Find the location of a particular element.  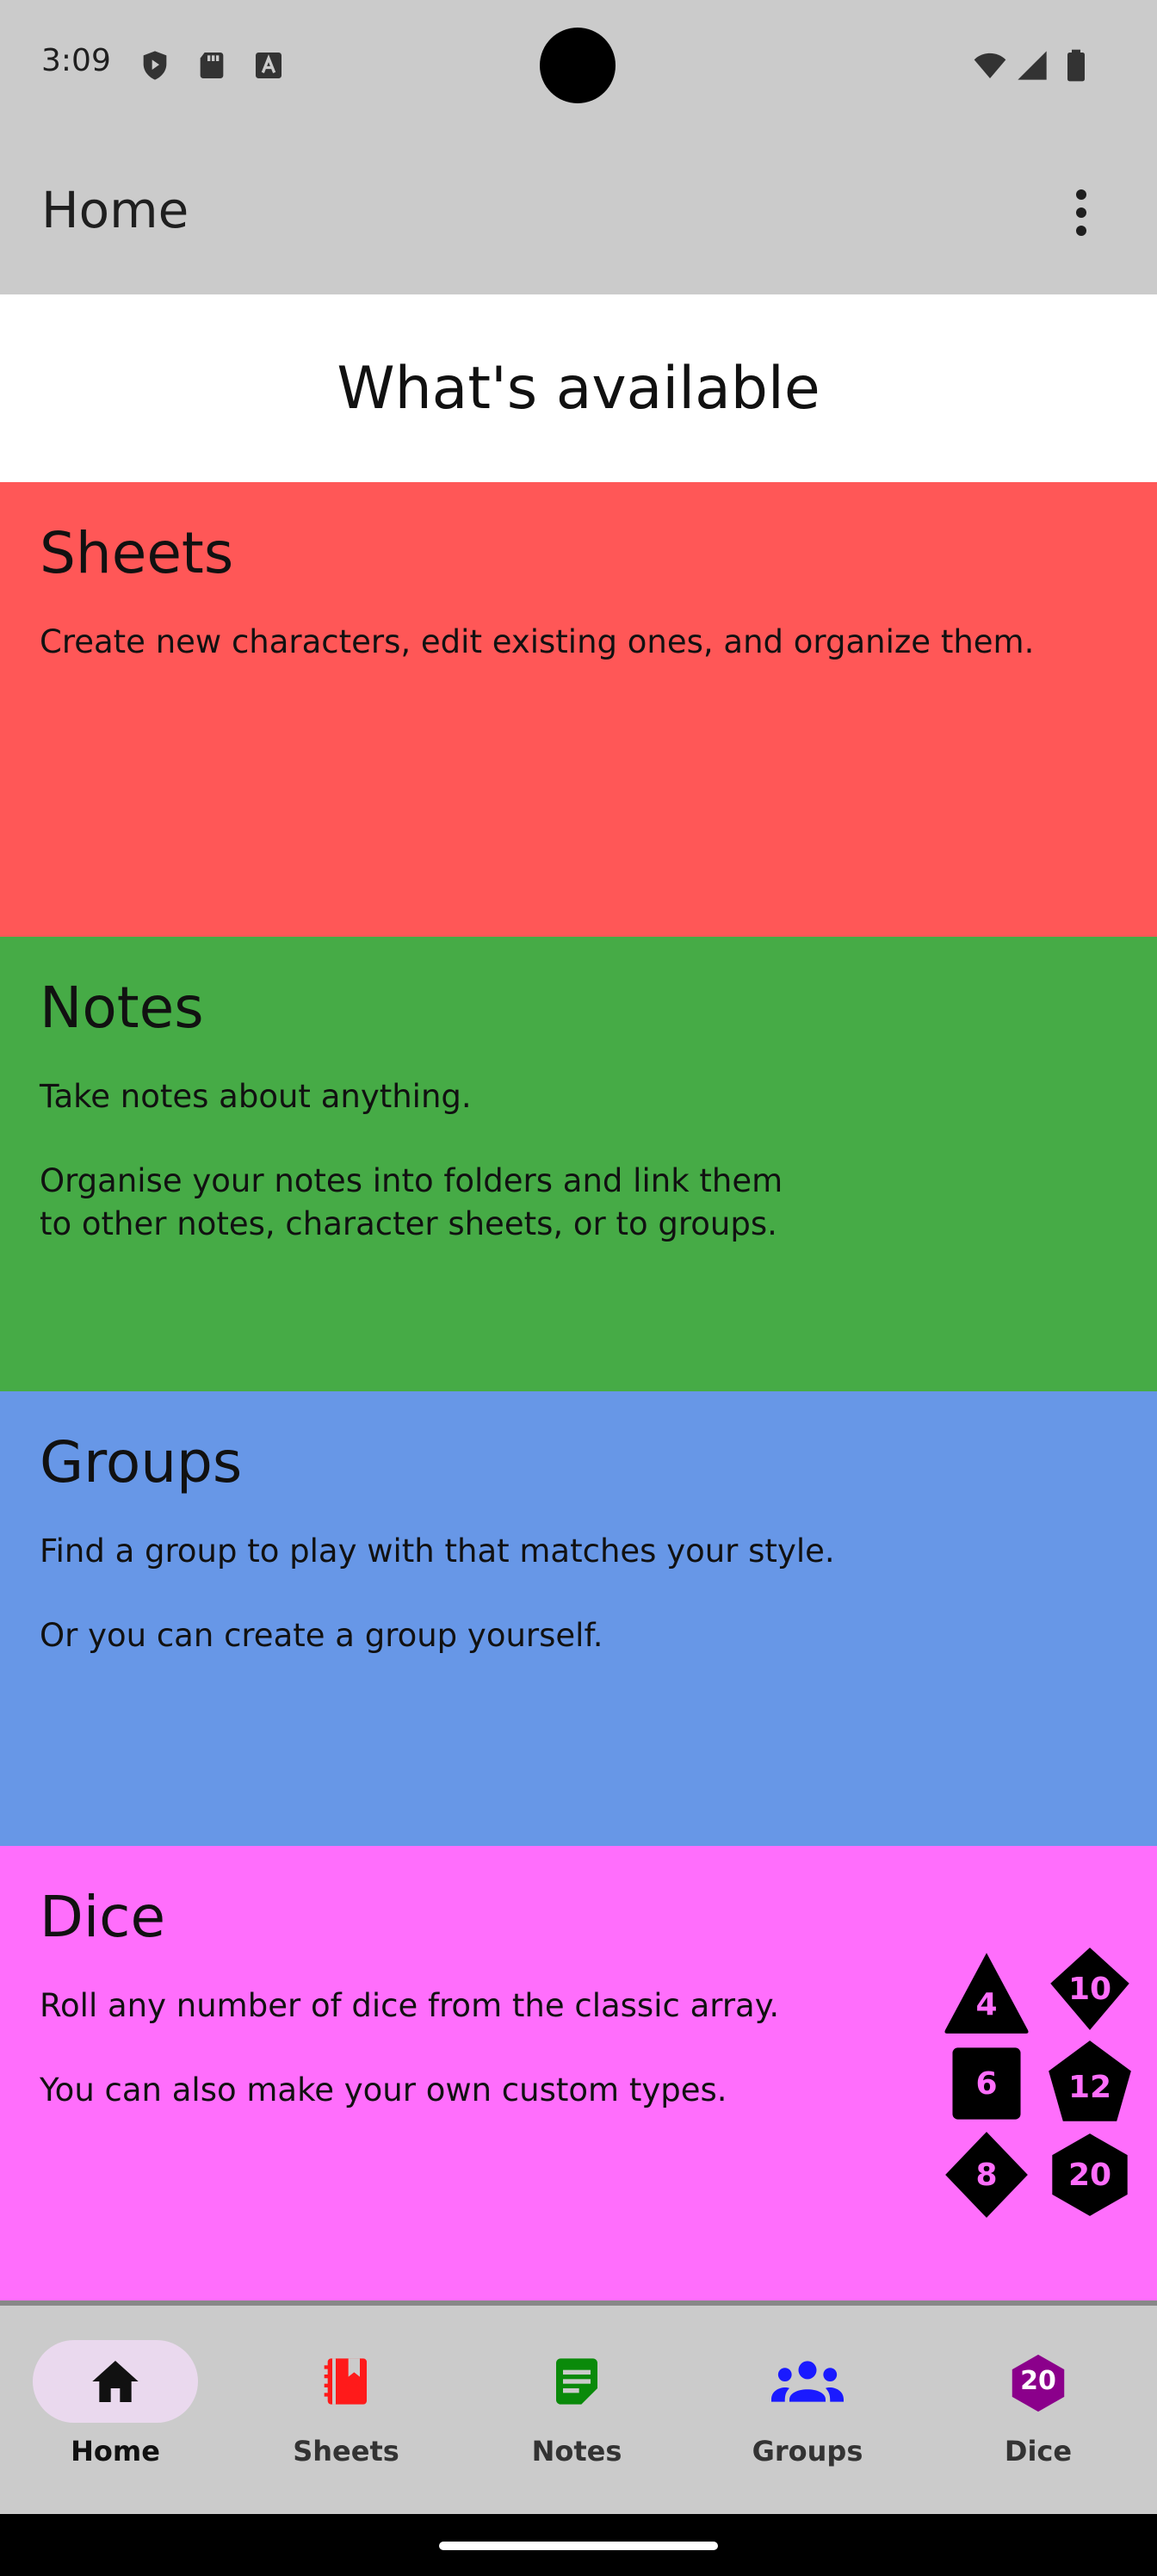

cellular-signal-icon is located at coordinates (1033, 65).